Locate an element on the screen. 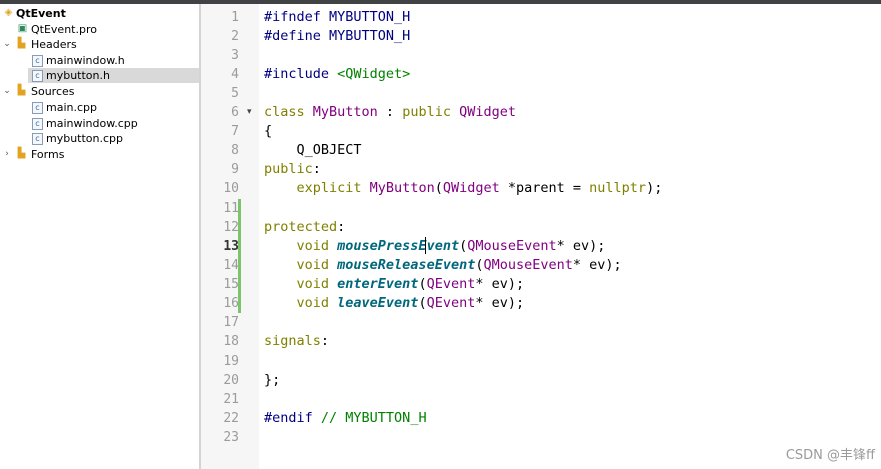 The width and height of the screenshot is (881, 469). function-name: mouseReleaseEvent is located at coordinates (402, 265).